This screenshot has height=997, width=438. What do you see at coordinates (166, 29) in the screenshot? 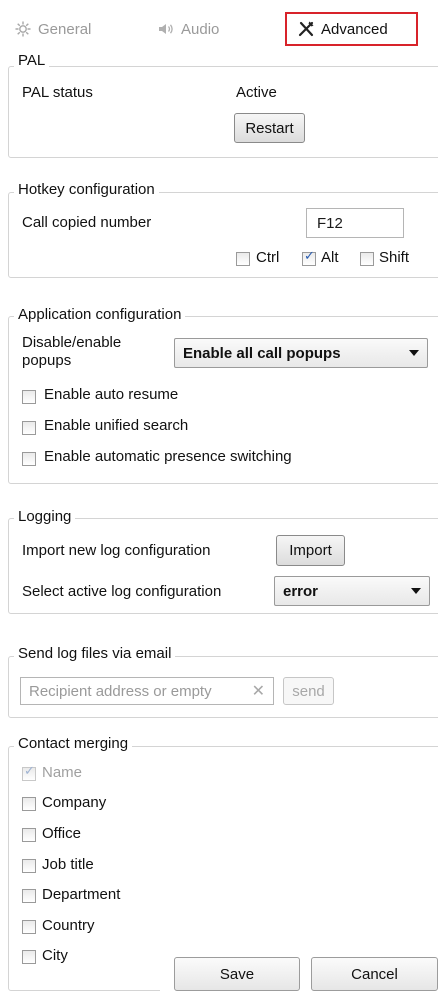
I see `speaker-icon` at bounding box center [166, 29].